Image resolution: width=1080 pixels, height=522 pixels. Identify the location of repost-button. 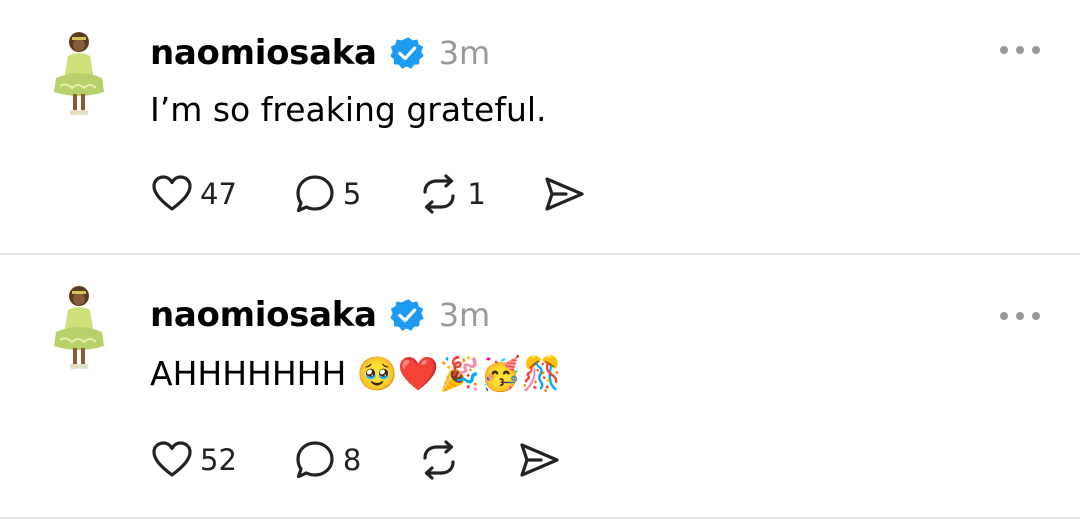
(439, 460).